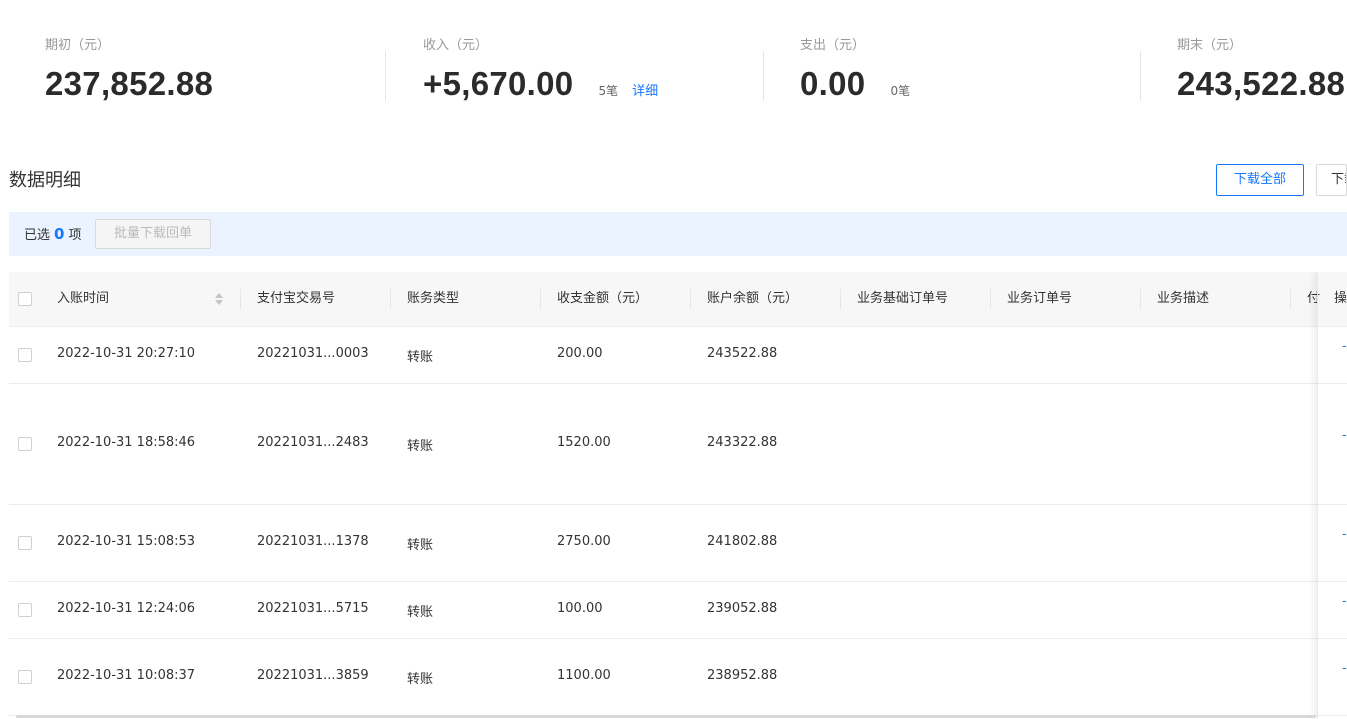 The height and width of the screenshot is (719, 1347). Describe the element at coordinates (1260, 180) in the screenshot. I see `download-all-button: 下载全部` at that location.